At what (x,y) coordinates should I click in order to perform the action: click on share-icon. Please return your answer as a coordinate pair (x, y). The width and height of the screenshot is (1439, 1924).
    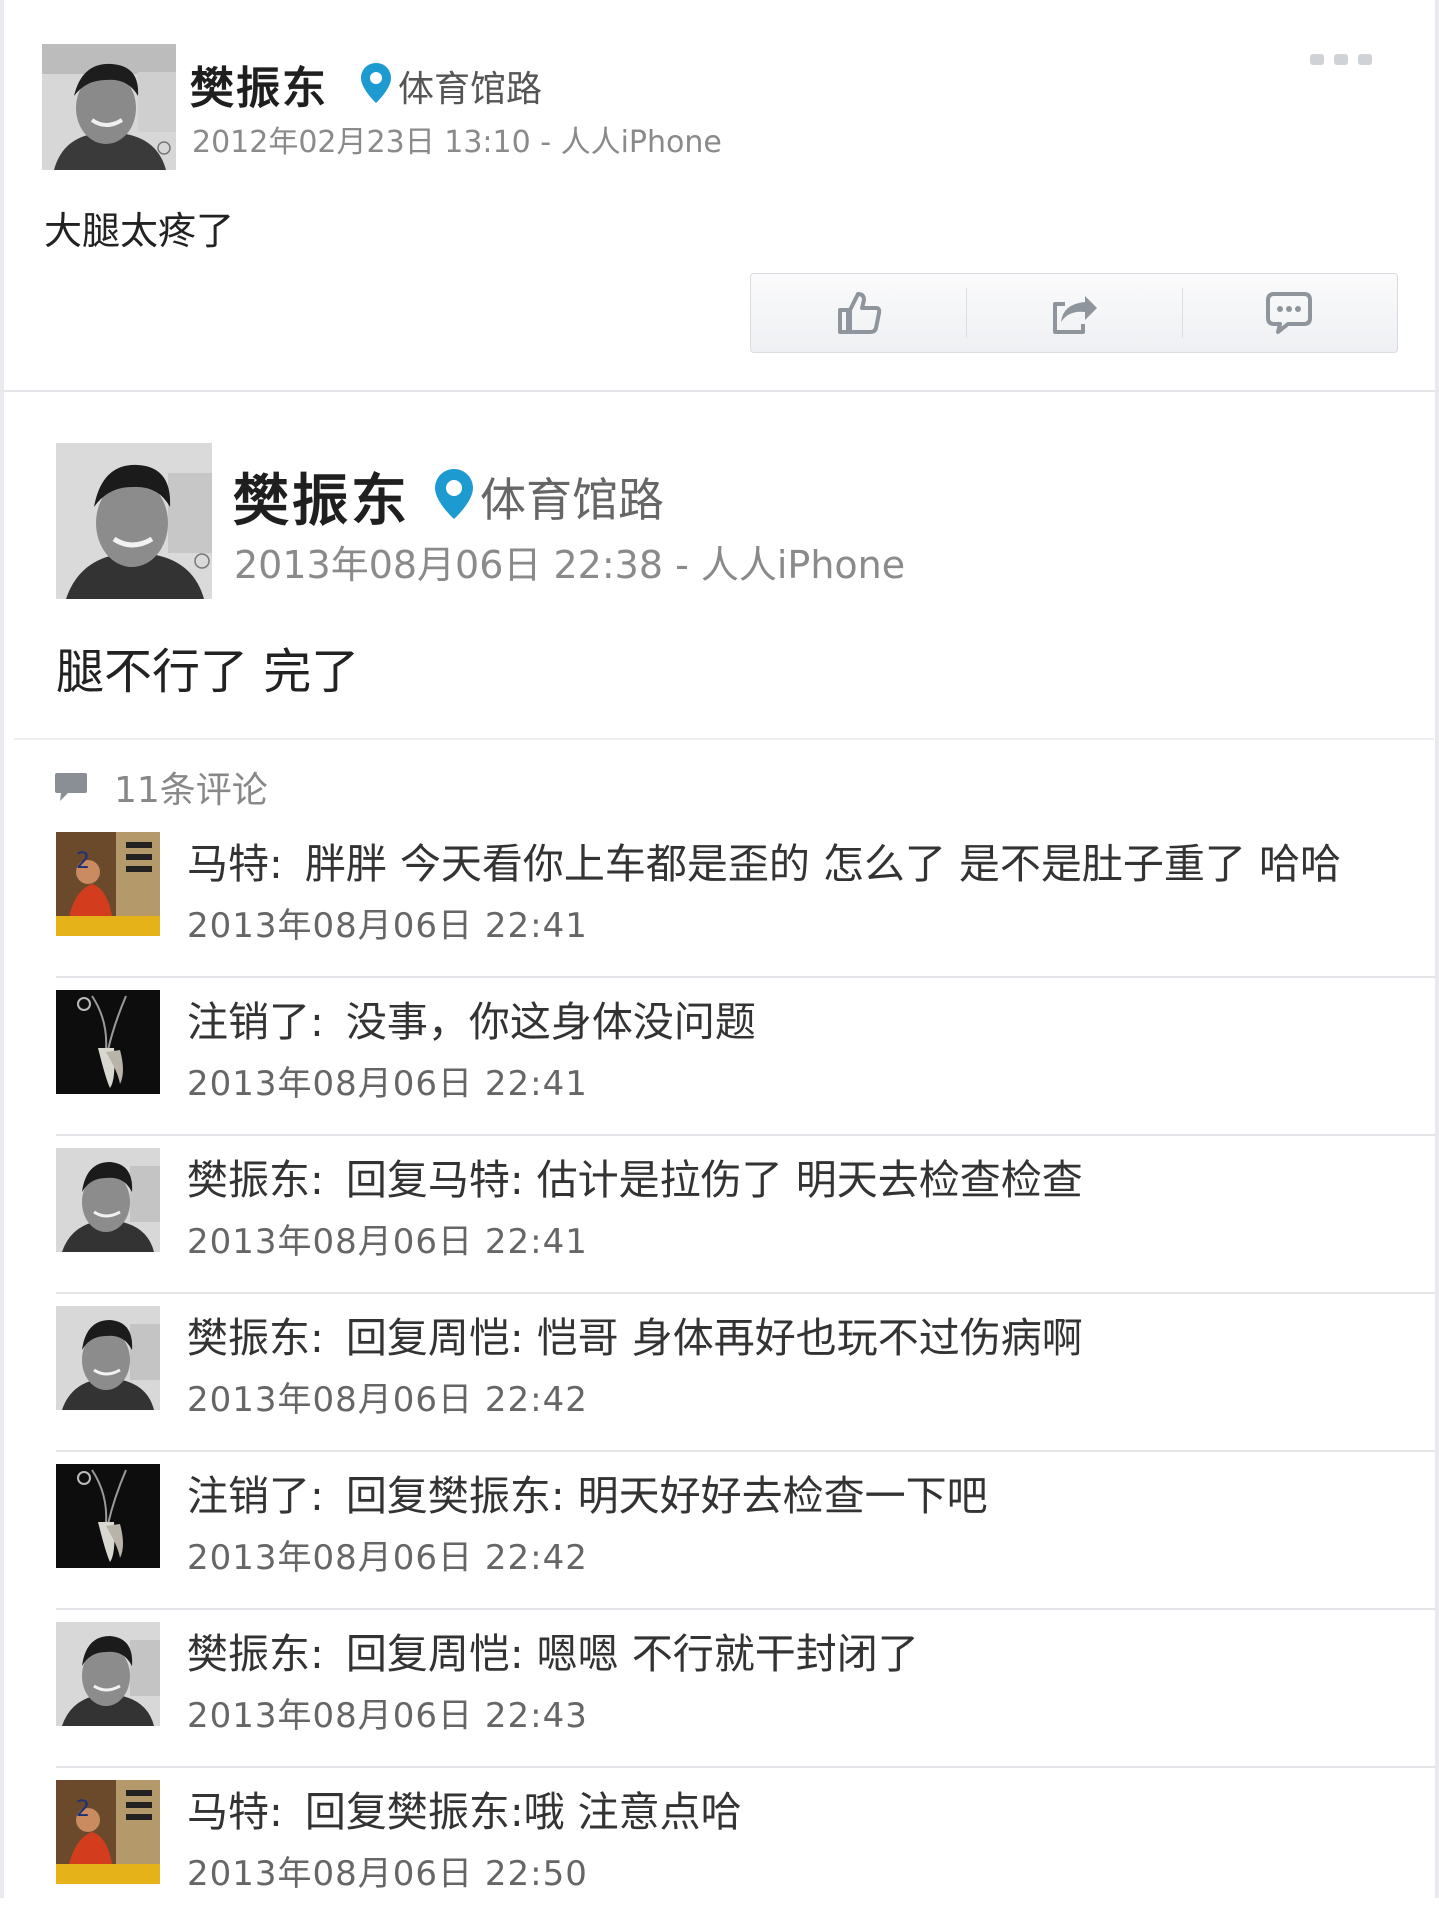
    Looking at the image, I should click on (1074, 315).